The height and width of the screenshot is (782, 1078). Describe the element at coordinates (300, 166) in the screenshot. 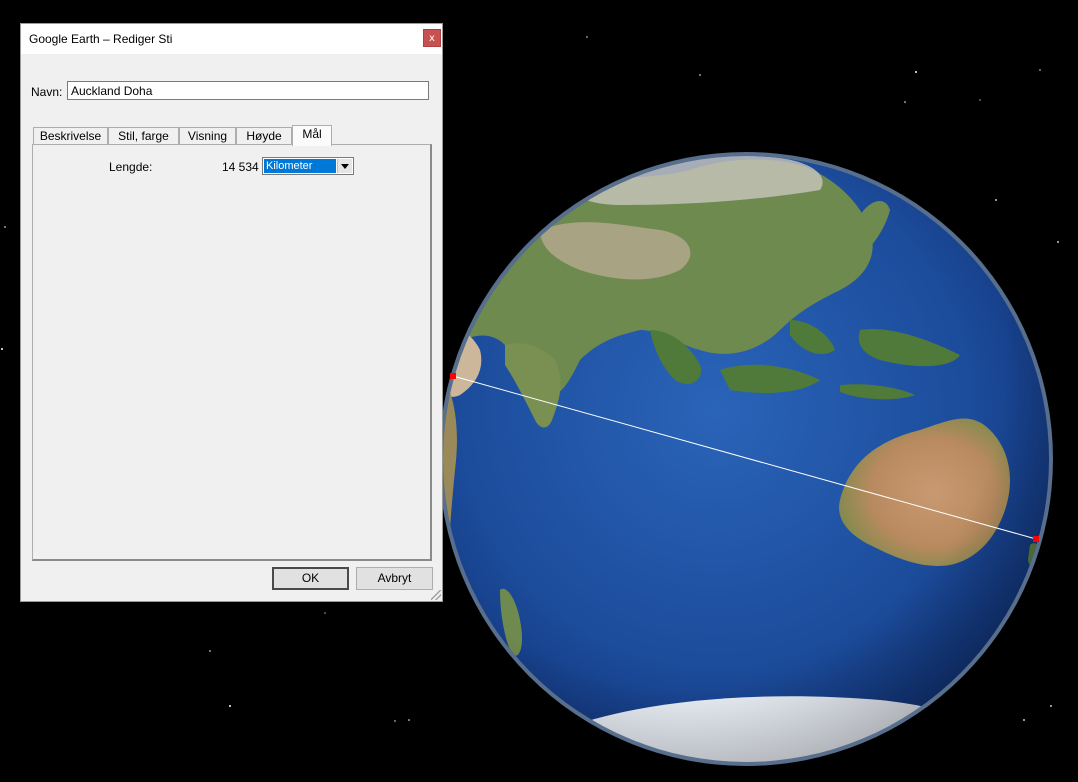

I see `unit-selected-value: Kilometer` at that location.